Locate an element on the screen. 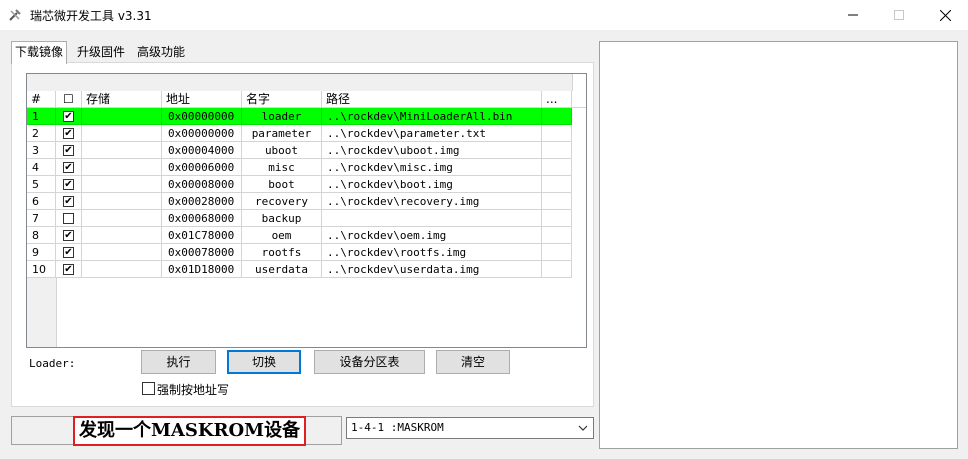 Image resolution: width=968 pixels, height=459 pixels. row-path: ..\rockdev\rootfs.img is located at coordinates (432, 252).